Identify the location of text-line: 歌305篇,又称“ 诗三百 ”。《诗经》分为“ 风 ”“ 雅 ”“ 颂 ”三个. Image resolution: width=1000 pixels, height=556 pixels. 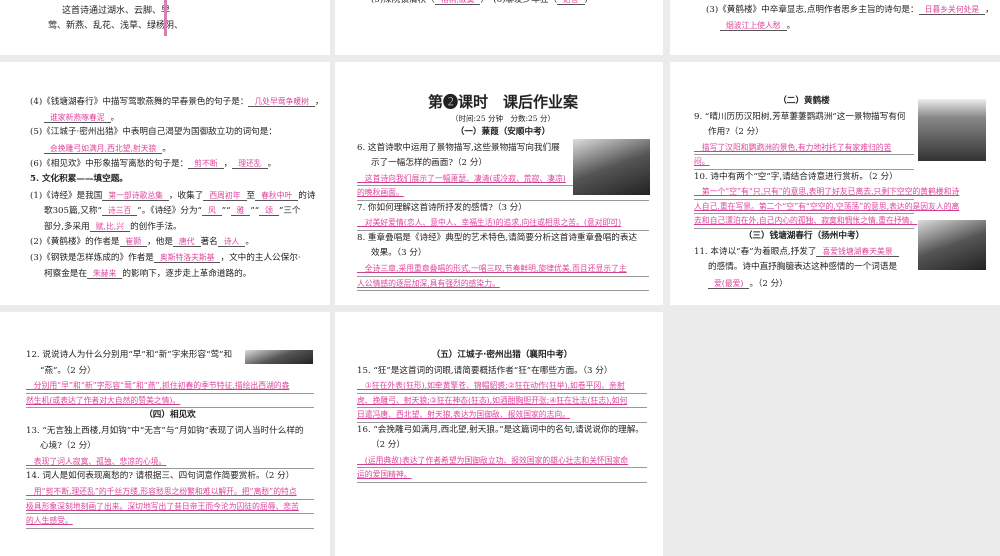
(177, 211).